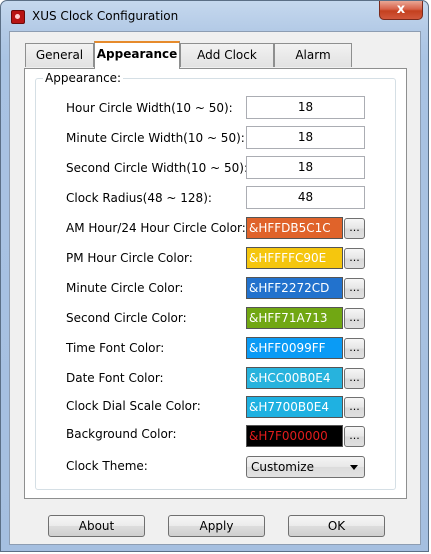 The height and width of the screenshot is (554, 431). I want to click on apply-button: Apply, so click(216, 526).